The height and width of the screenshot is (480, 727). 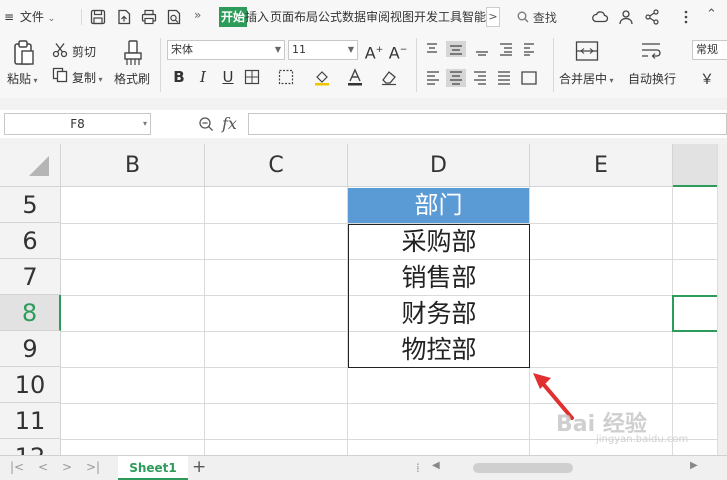 I want to click on tab-insert: 插入, so click(x=257, y=17).